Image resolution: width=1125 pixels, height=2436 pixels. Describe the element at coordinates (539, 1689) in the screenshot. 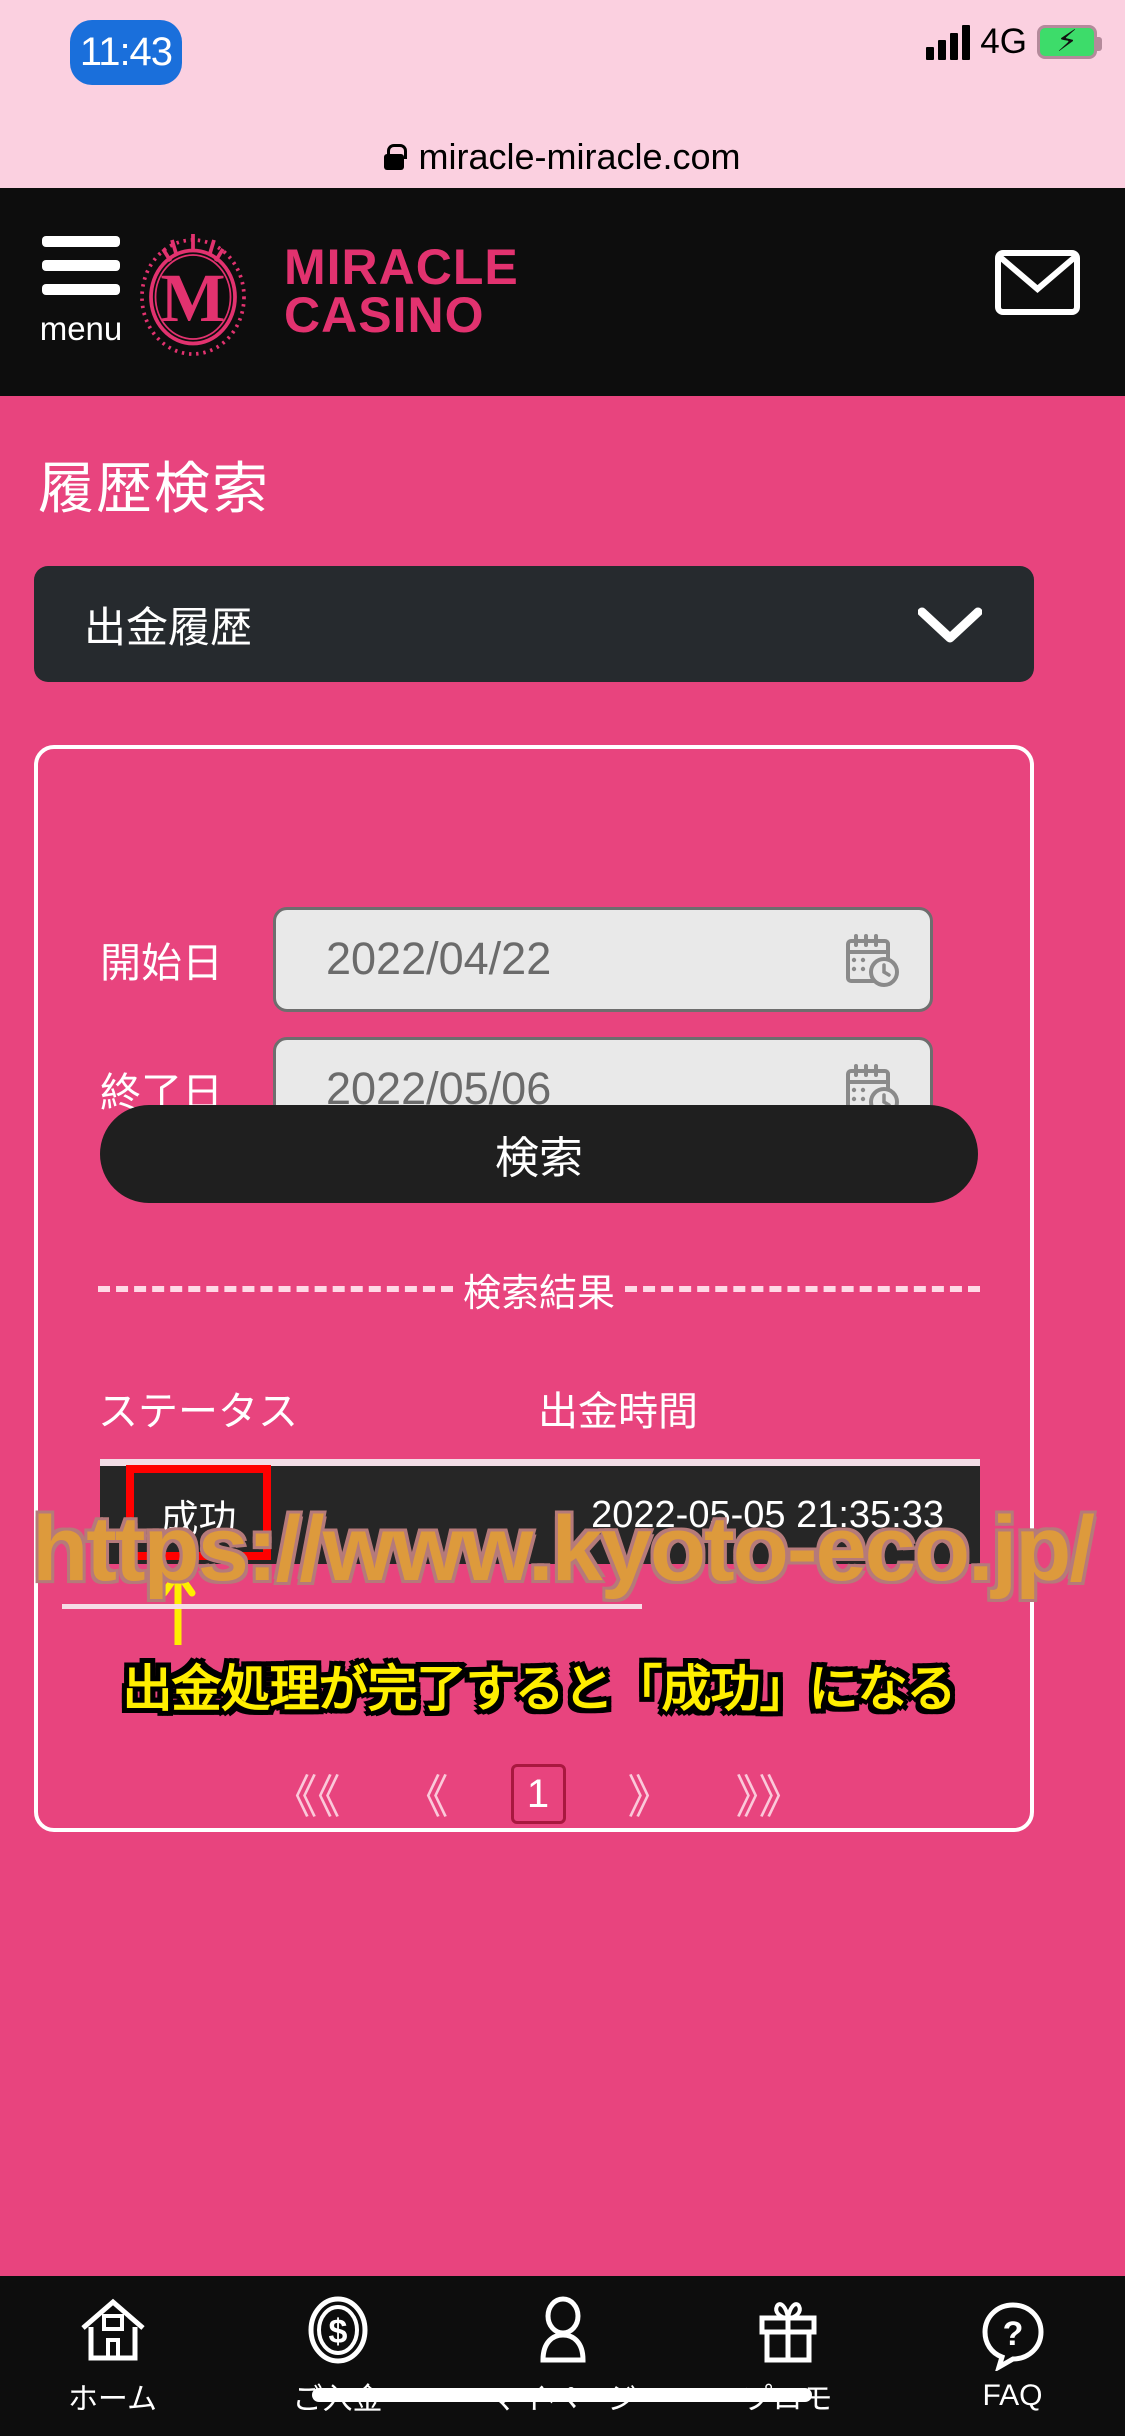

I see `annotation-text: 出金処理が完了すると「成功」になる` at that location.